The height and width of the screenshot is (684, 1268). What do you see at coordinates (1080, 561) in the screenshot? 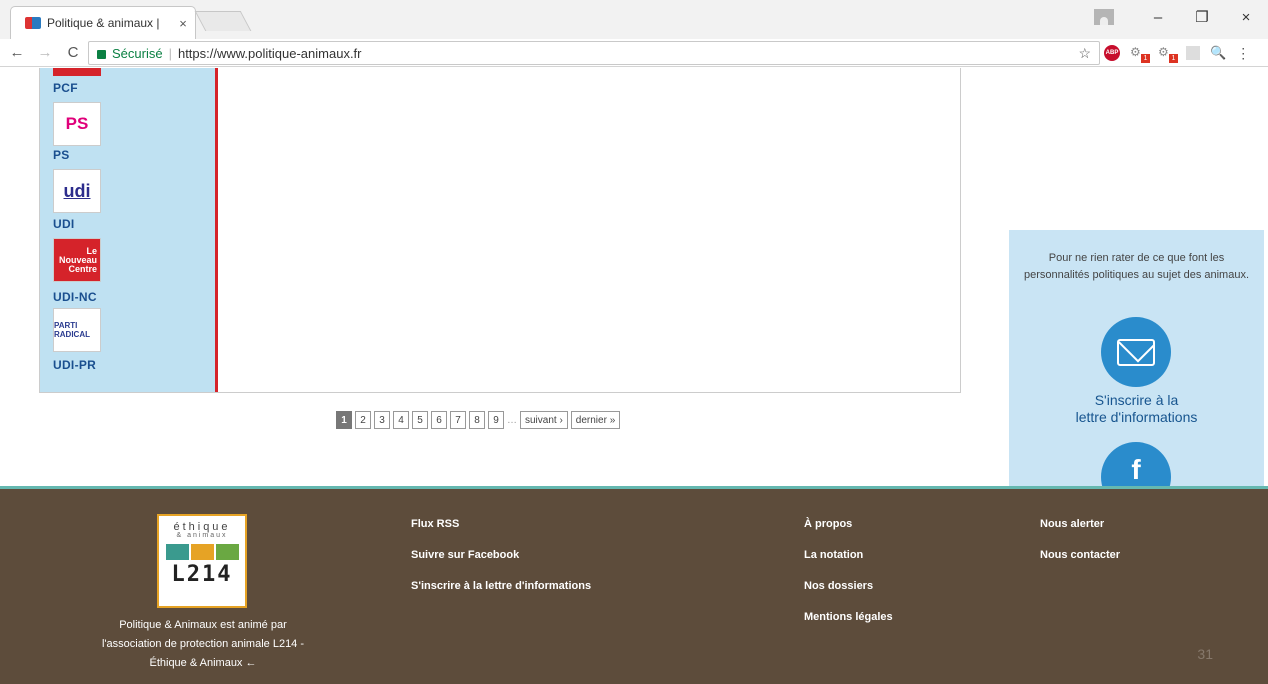
I see `footer-link-contact: Nous contacter` at bounding box center [1080, 561].